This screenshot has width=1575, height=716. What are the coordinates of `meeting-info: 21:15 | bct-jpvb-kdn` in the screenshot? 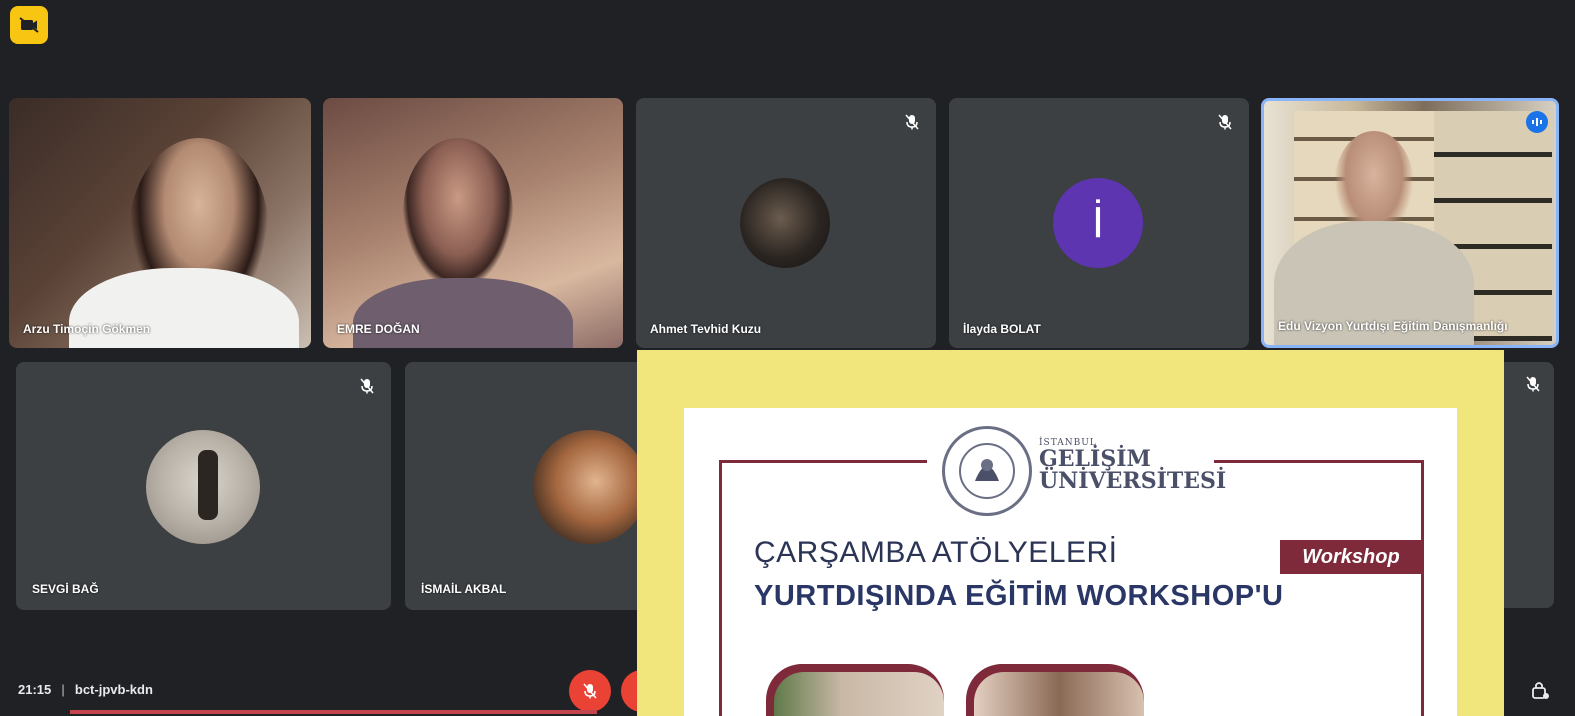 It's located at (85, 689).